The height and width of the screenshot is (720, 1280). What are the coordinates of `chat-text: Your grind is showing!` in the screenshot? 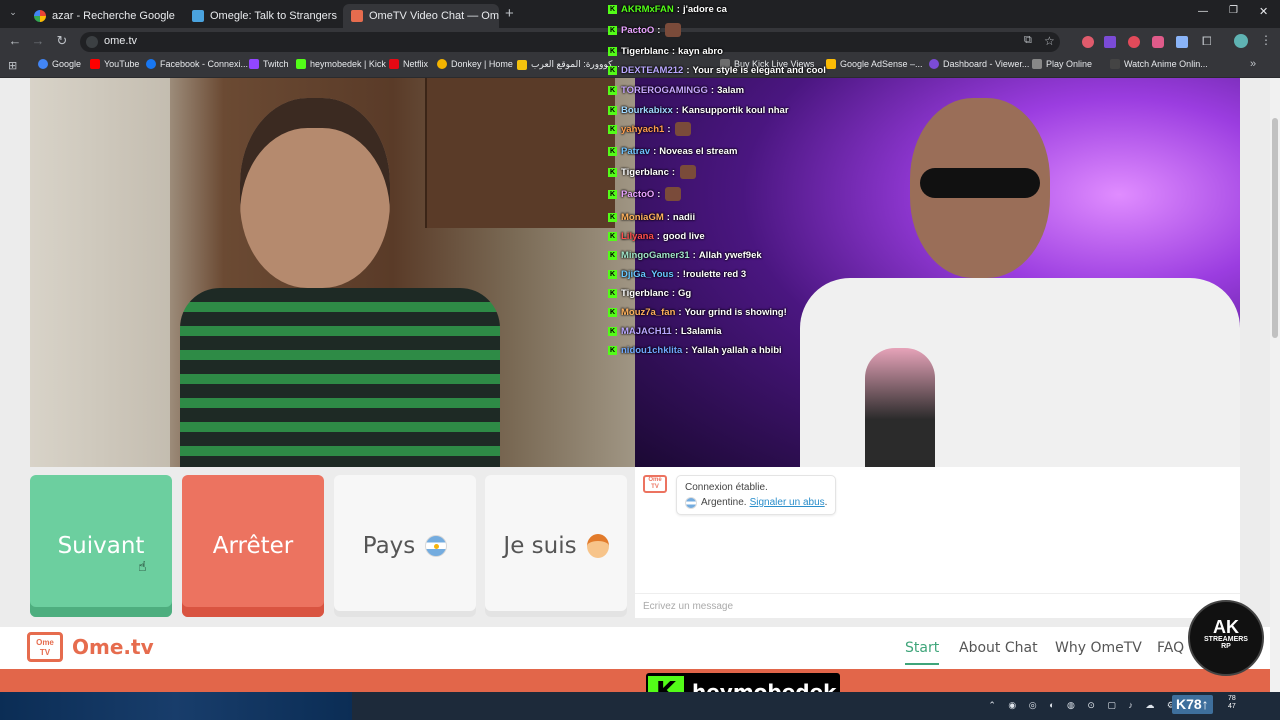 It's located at (735, 312).